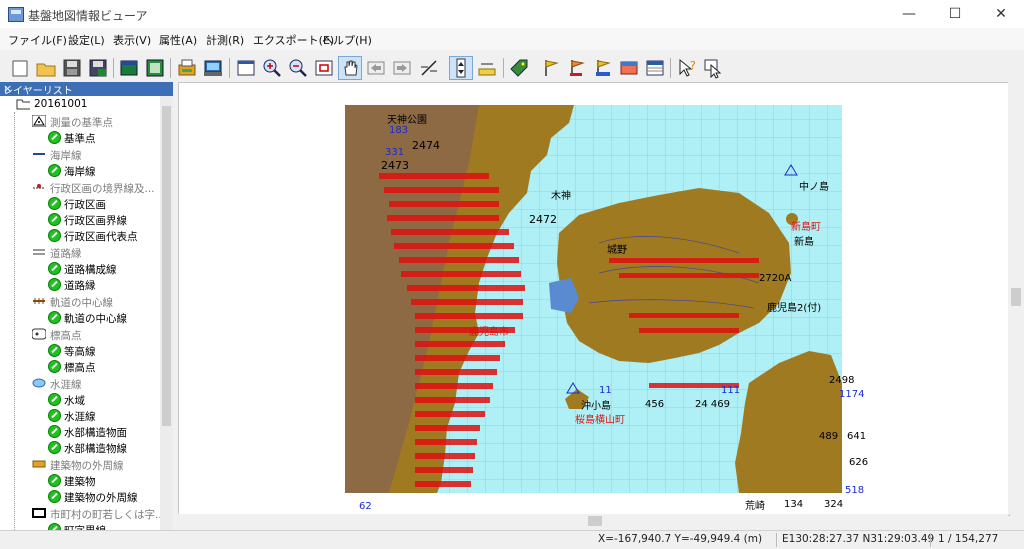 Image resolution: width=1024 pixels, height=549 pixels. I want to click on forward-icon, so click(402, 68).